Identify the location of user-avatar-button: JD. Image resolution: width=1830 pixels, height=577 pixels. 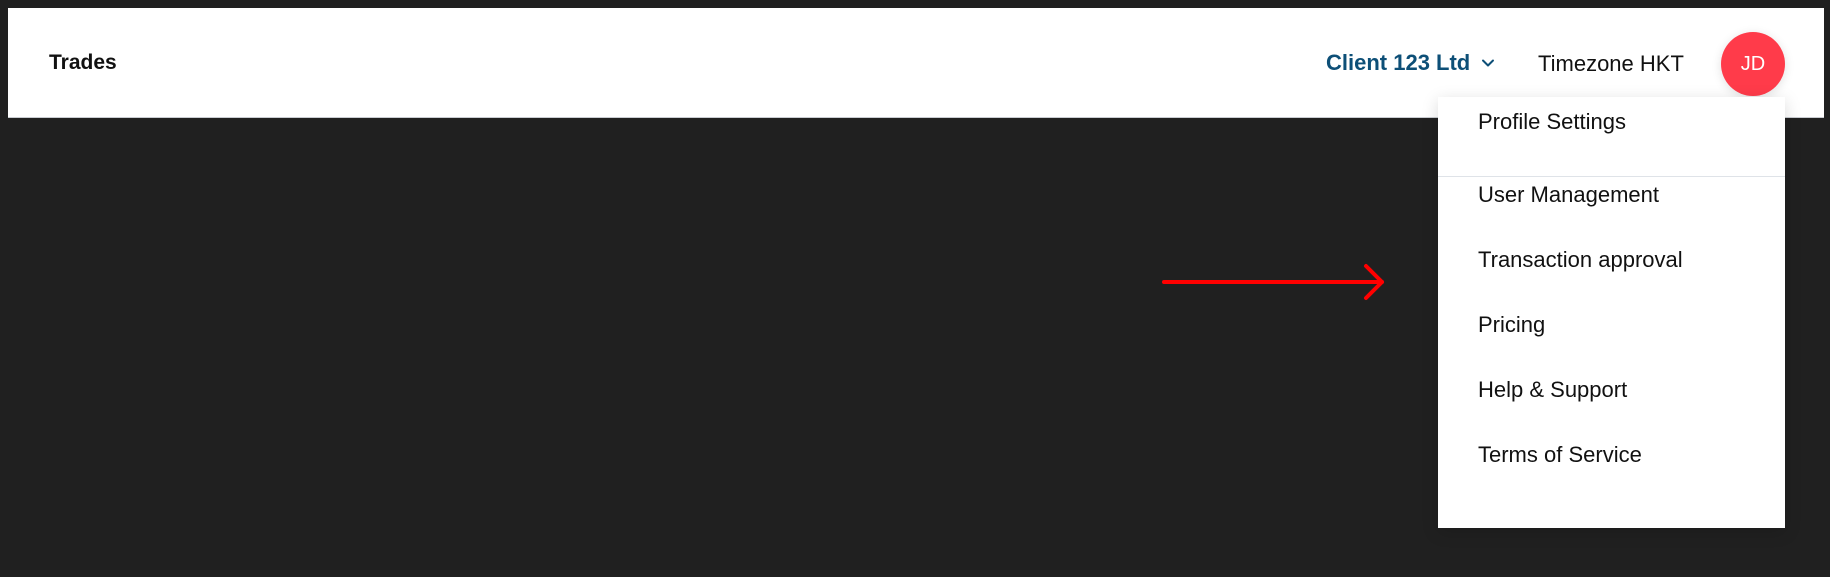
(1753, 64).